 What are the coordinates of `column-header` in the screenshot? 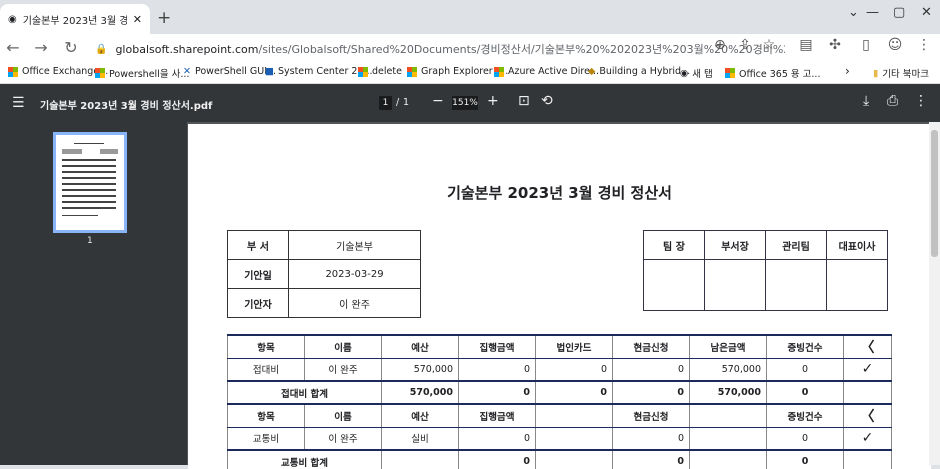 It's located at (728, 415).